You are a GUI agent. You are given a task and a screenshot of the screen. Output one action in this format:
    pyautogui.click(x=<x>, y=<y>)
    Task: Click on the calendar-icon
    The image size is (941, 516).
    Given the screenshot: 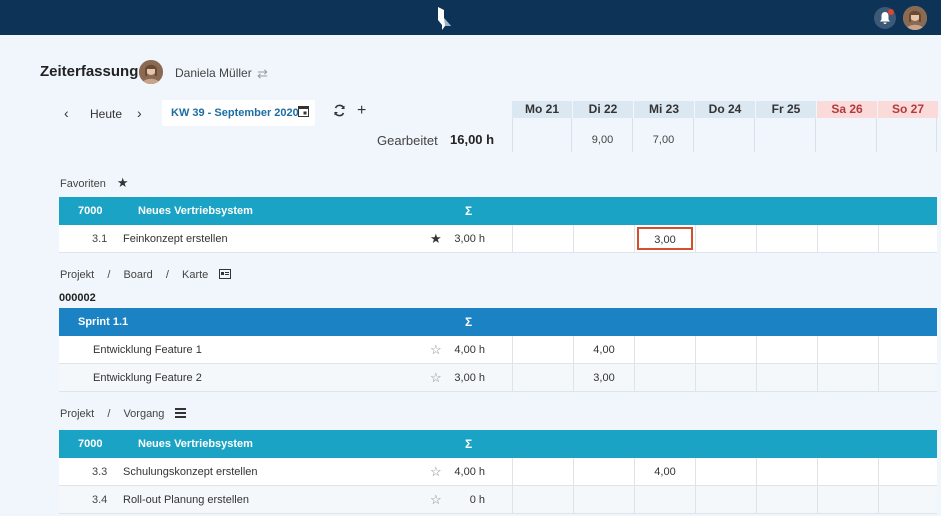 What is the action you would take?
    pyautogui.click(x=303, y=112)
    